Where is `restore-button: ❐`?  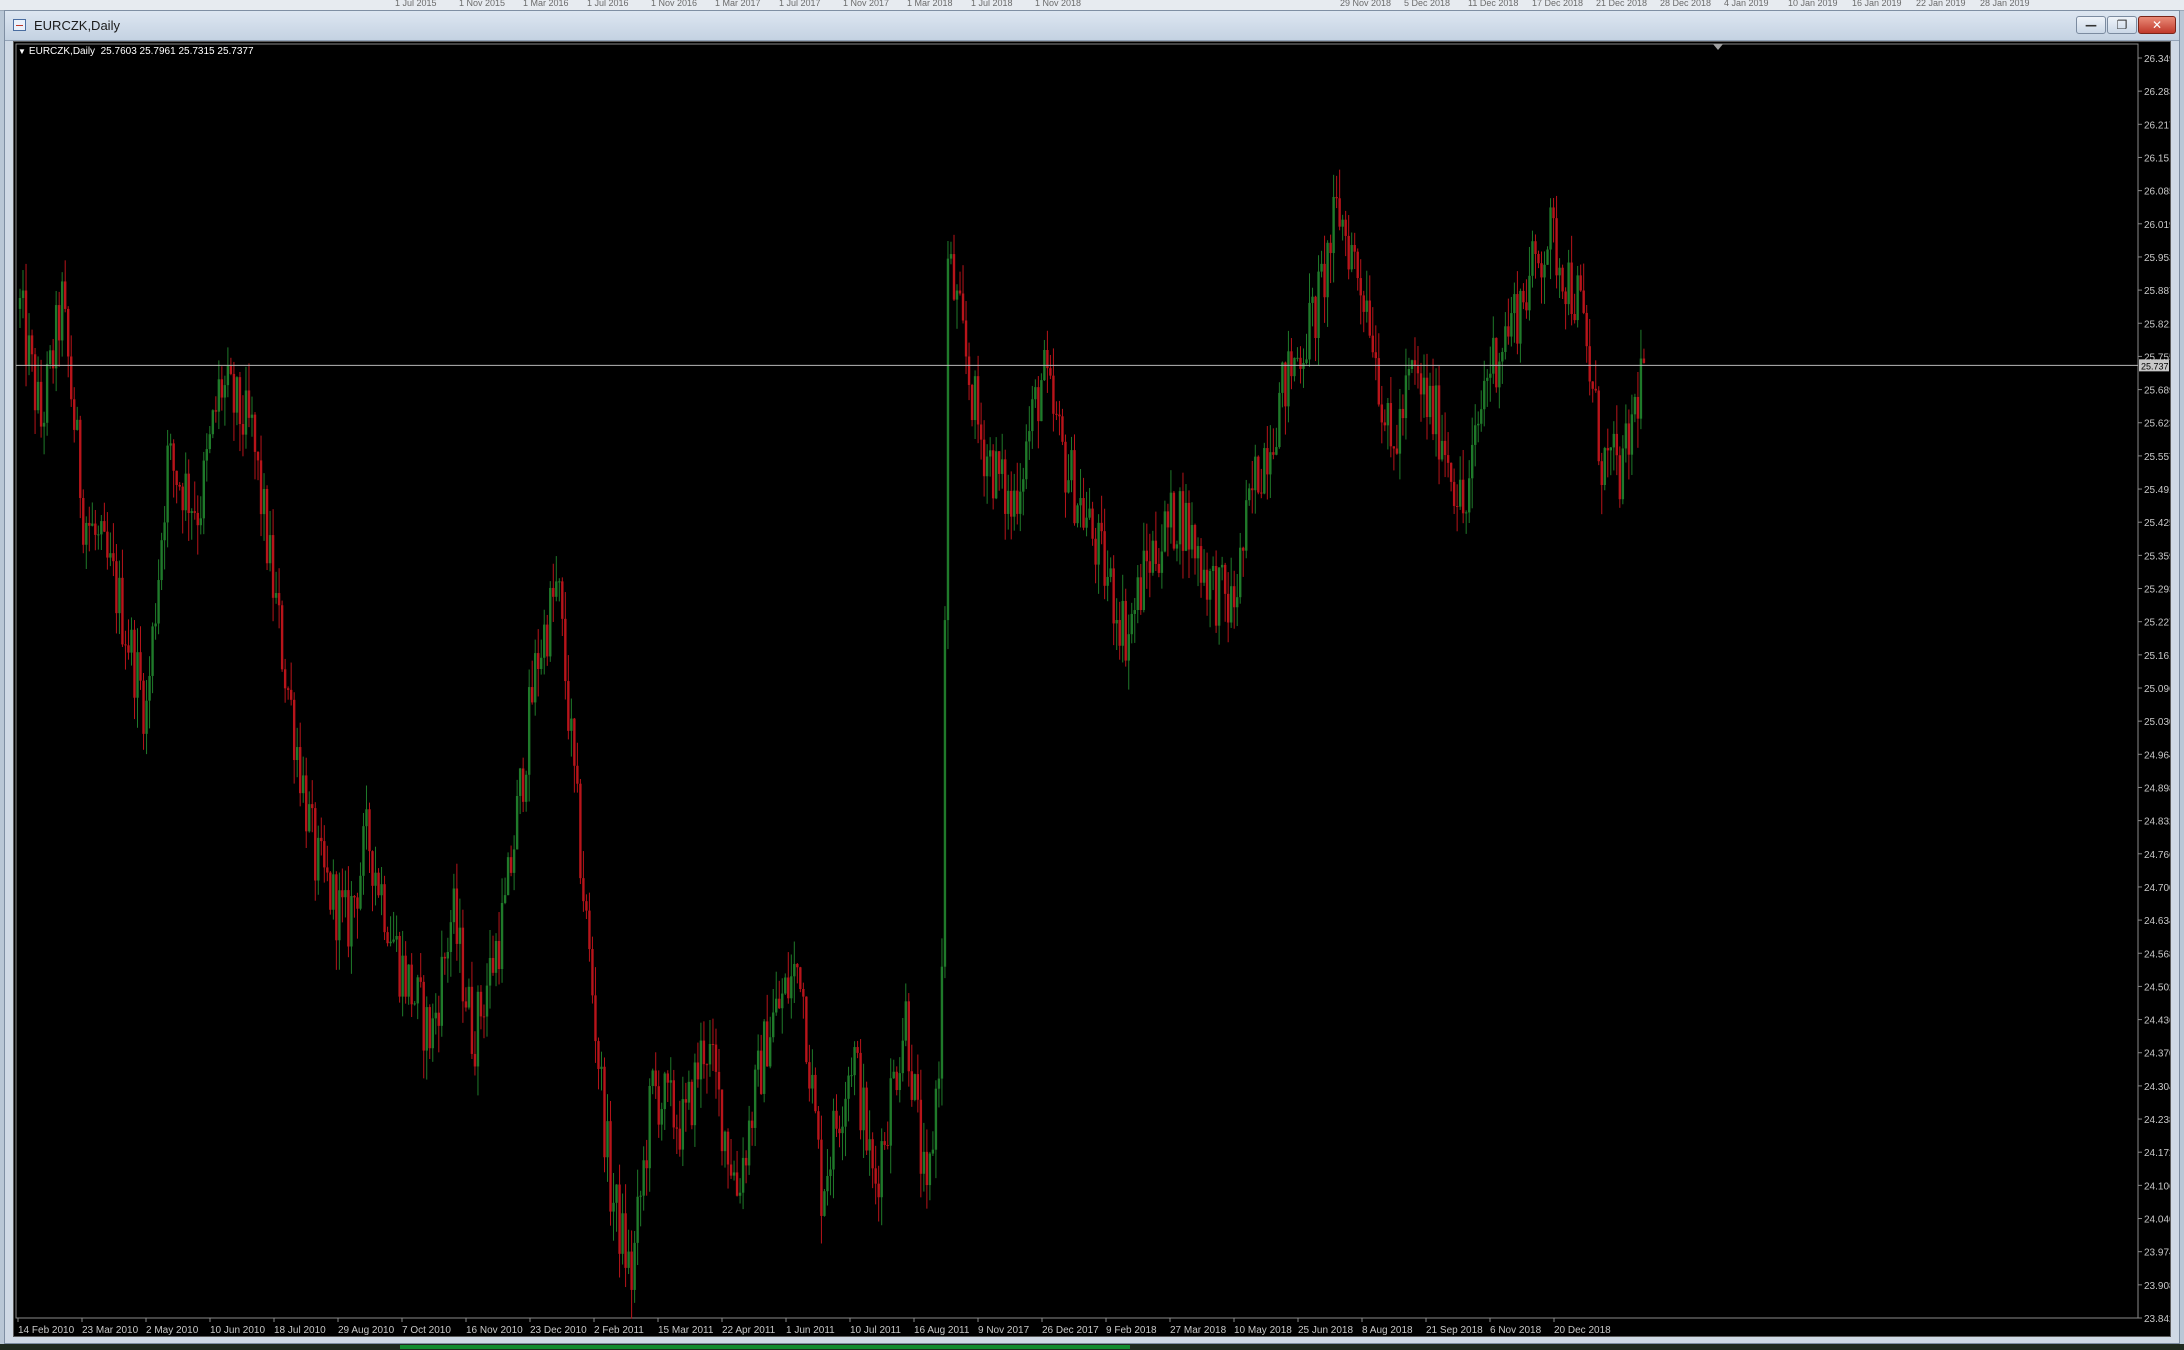 restore-button: ❐ is located at coordinates (2122, 25).